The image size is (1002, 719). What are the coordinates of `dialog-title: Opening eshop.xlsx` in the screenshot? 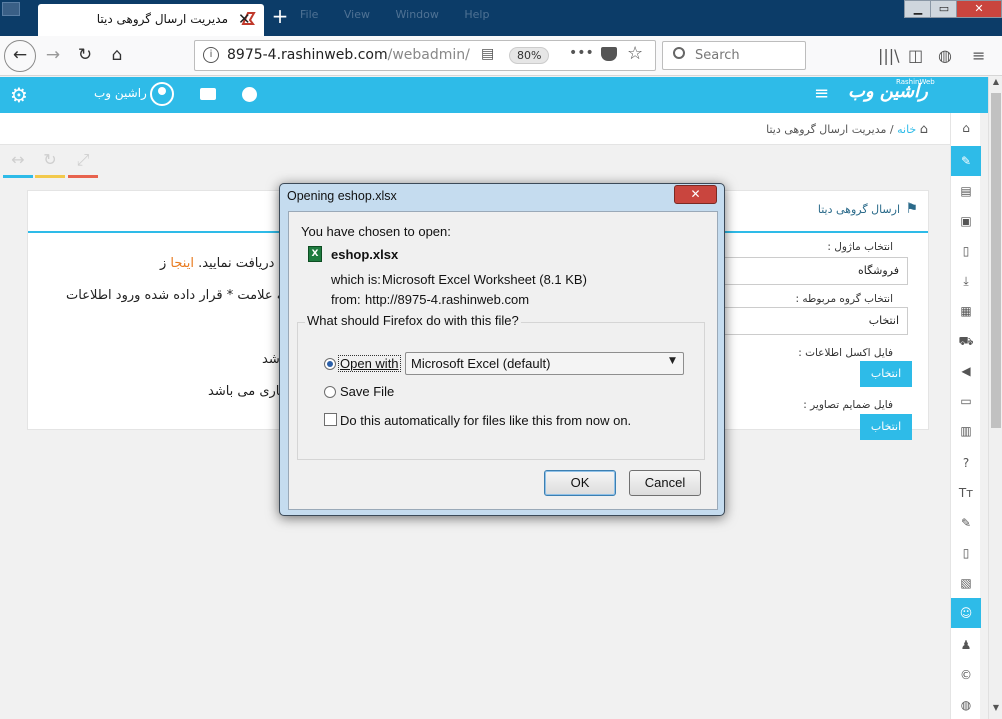 It's located at (342, 196).